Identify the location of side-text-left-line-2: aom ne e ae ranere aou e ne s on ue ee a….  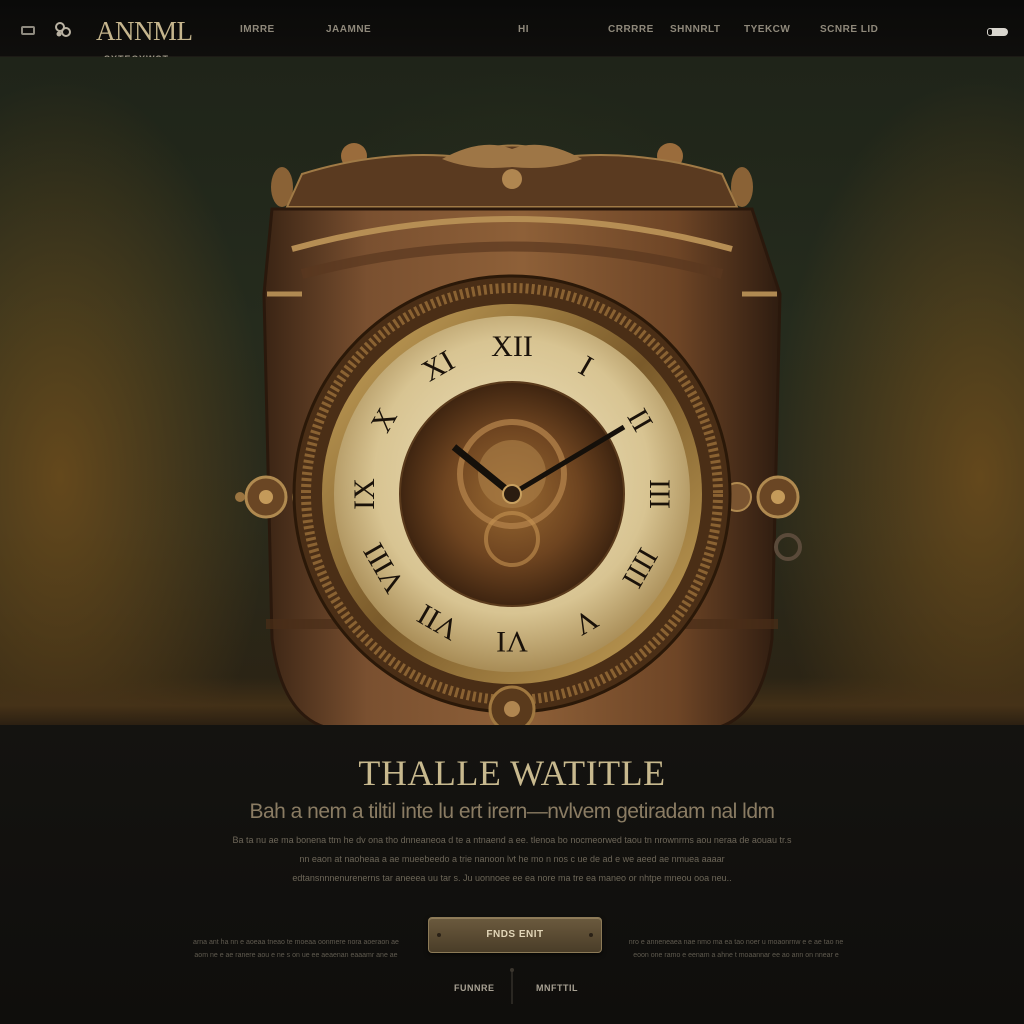
(296, 955).